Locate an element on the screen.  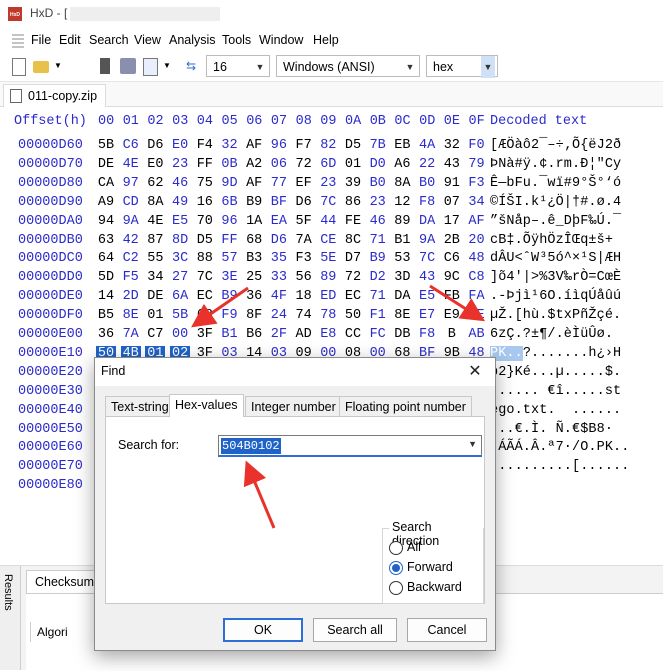
arrow-to-search-value is located at coordinates (259, 494).